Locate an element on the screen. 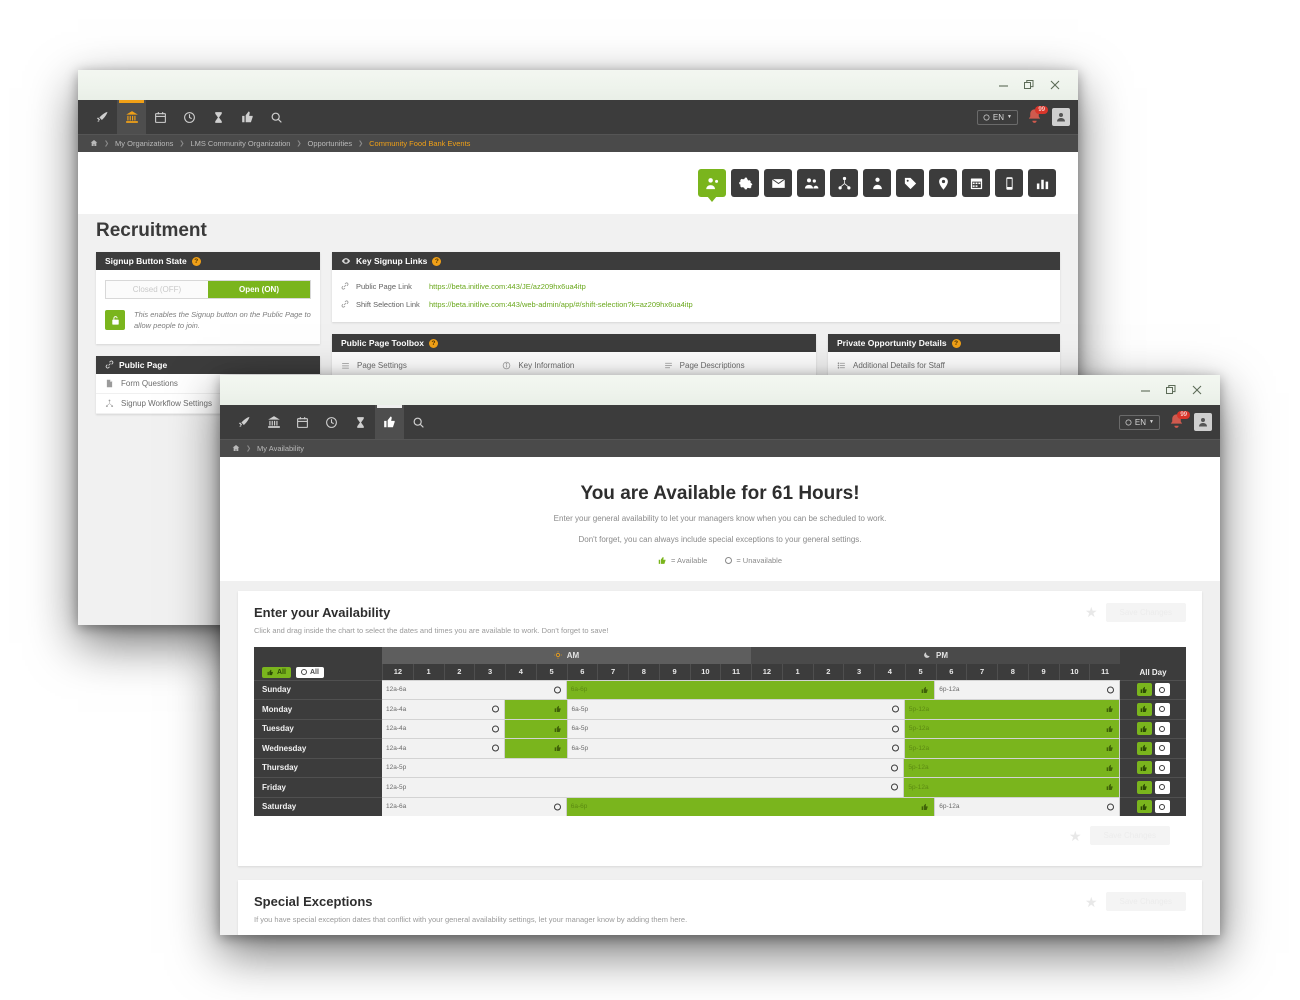  breadcrumb-item-2: Opportunities is located at coordinates (330, 143).